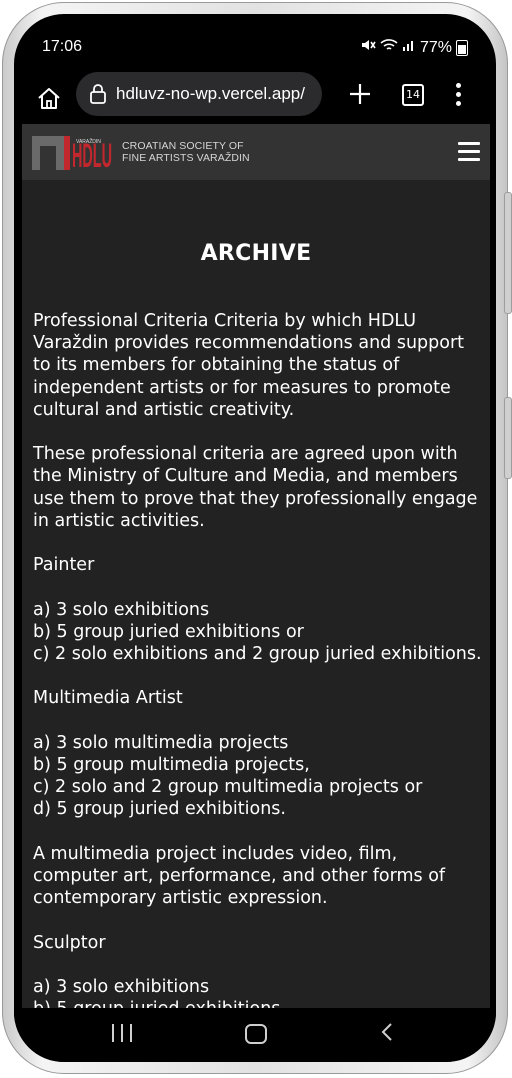 Image resolution: width=512 pixels, height=1078 pixels. I want to click on back-icon, so click(387, 1032).